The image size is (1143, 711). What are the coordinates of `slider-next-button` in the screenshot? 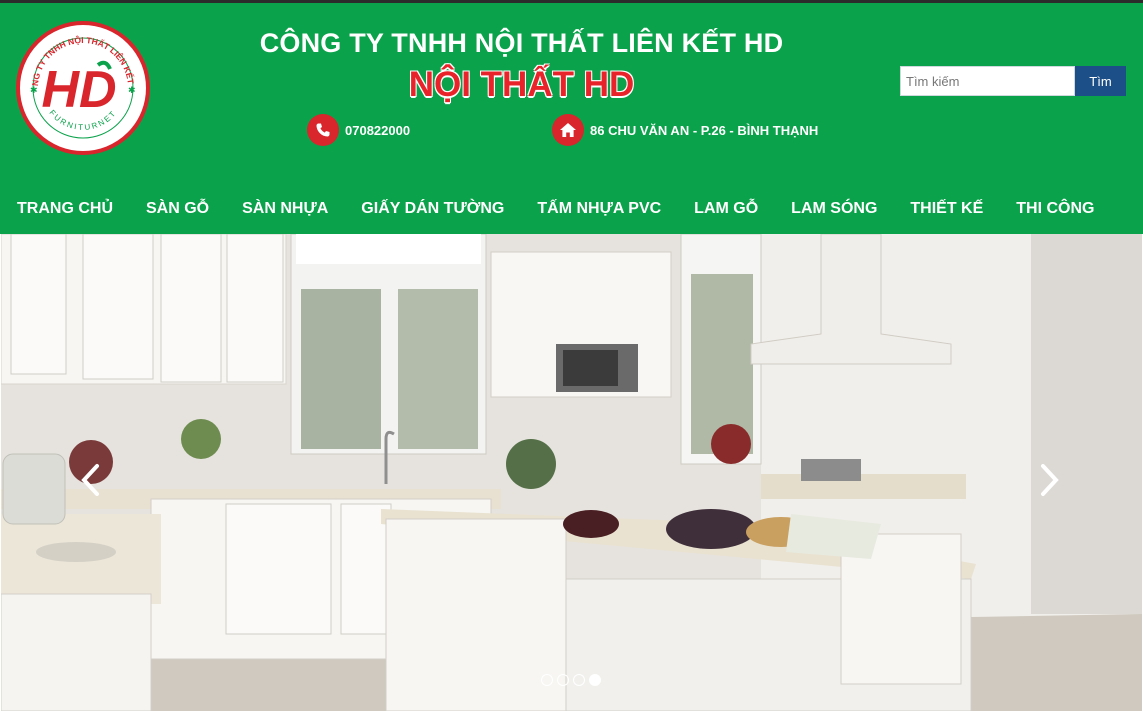 It's located at (1050, 480).